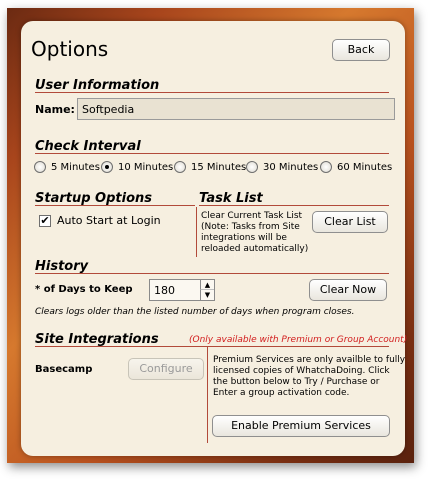 This screenshot has width=432, height=482. I want to click on stepper-up-icon: ▲, so click(207, 285).